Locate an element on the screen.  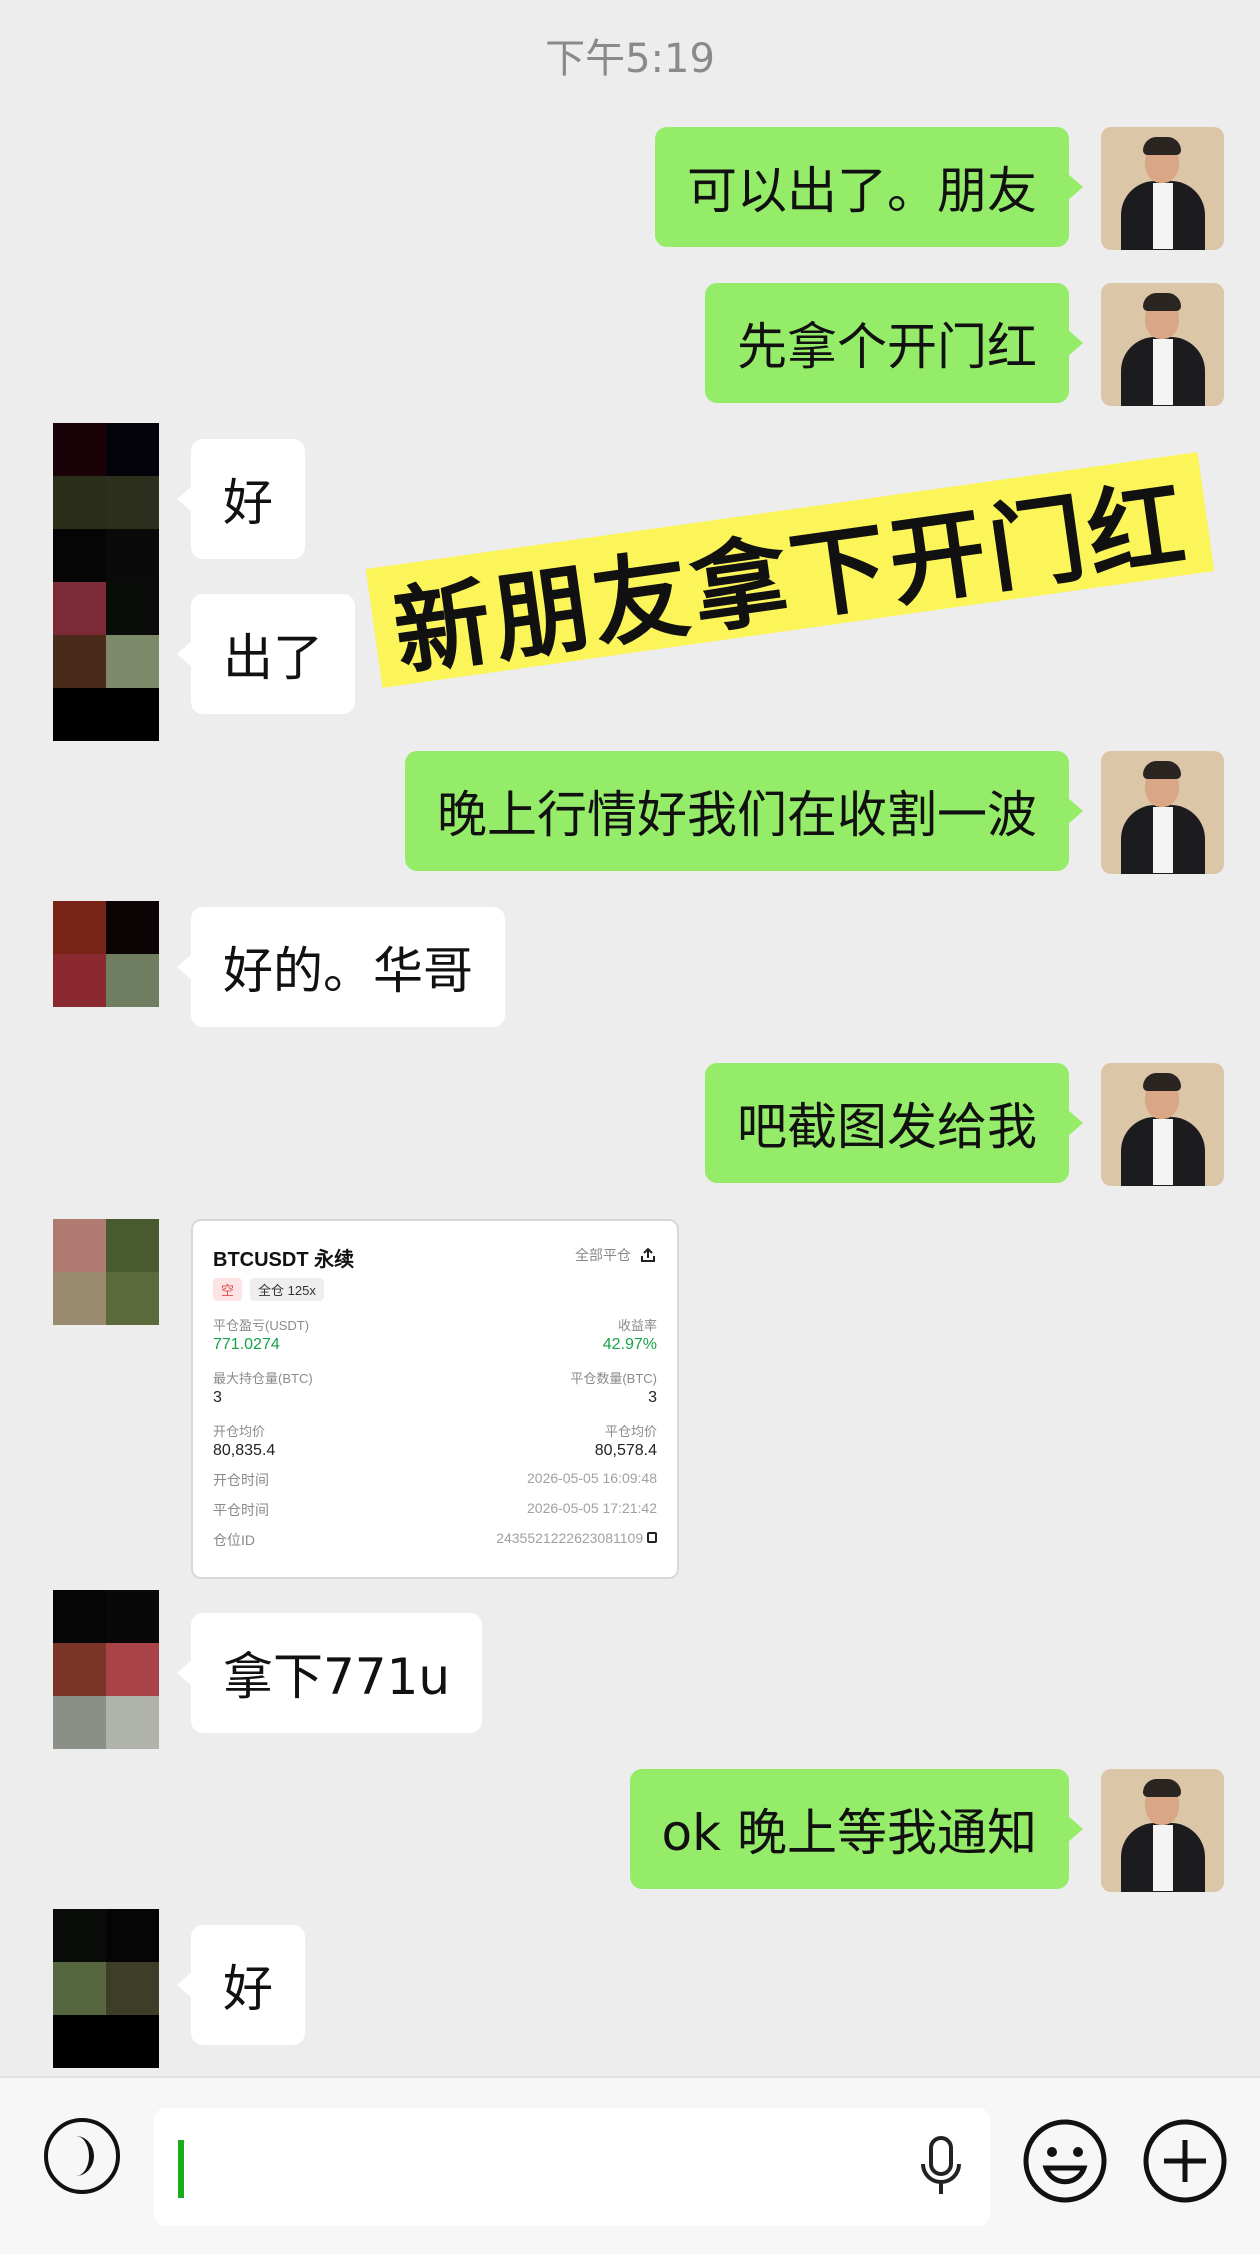
side-tag: 空 is located at coordinates (228, 1289).